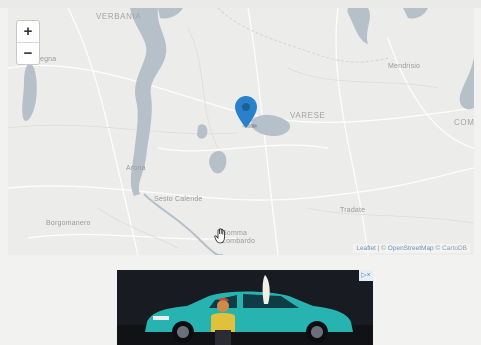  I want to click on place-sesto-calende: Sesto Calende, so click(178, 199).